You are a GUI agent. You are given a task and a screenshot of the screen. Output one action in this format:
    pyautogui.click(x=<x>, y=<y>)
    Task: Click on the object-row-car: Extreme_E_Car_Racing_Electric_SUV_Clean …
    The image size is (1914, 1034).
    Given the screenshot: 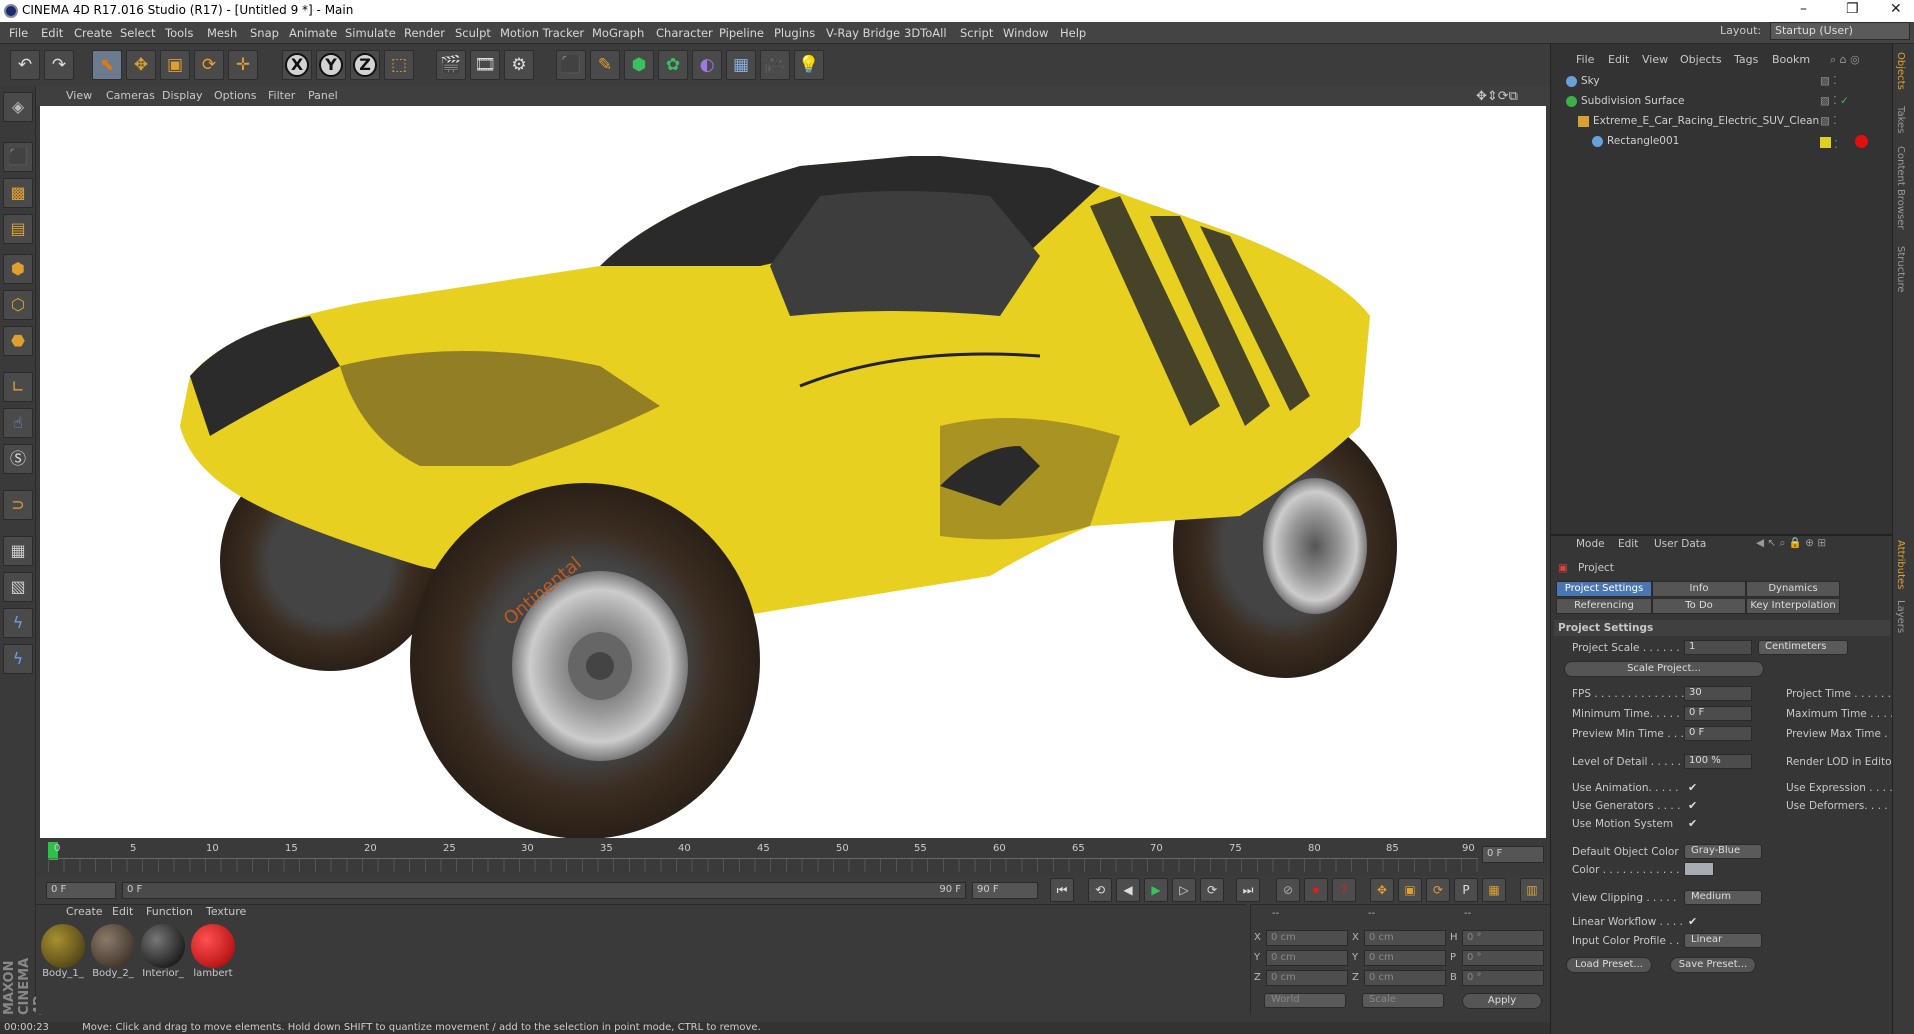 What is the action you would take?
    pyautogui.click(x=1711, y=124)
    